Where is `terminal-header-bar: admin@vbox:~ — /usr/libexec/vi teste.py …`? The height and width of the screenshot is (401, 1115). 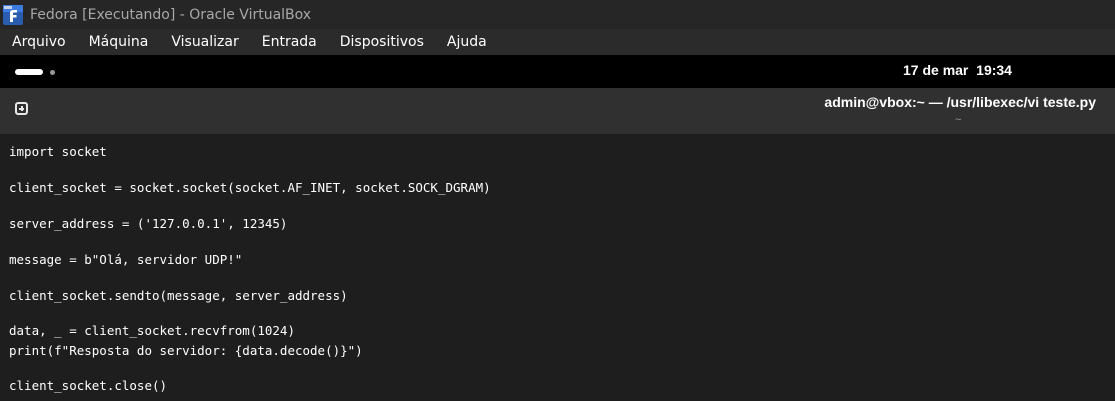
terminal-header-bar: admin@vbox:~ — /usr/libexec/vi teste.py … is located at coordinates (557, 111).